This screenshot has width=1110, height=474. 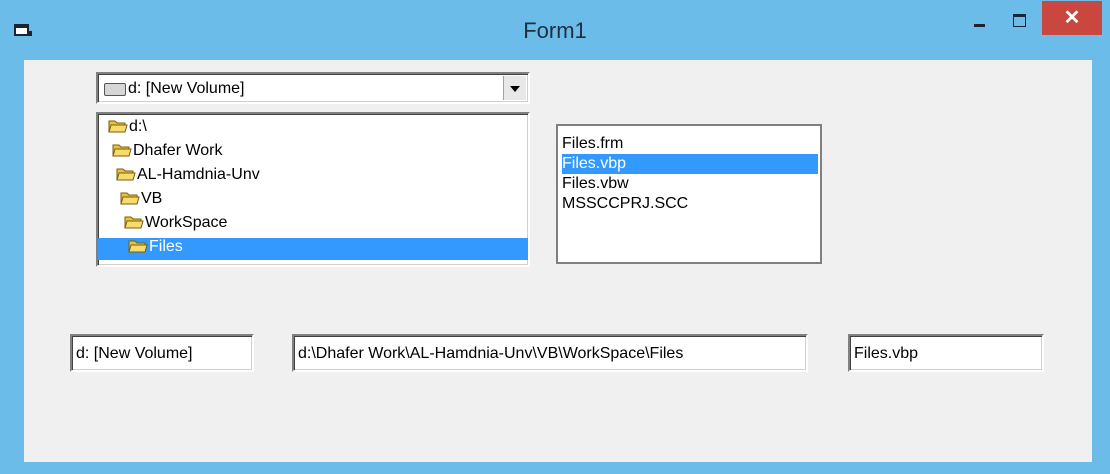 I want to click on dir-item-label: VB, so click(x=152, y=198).